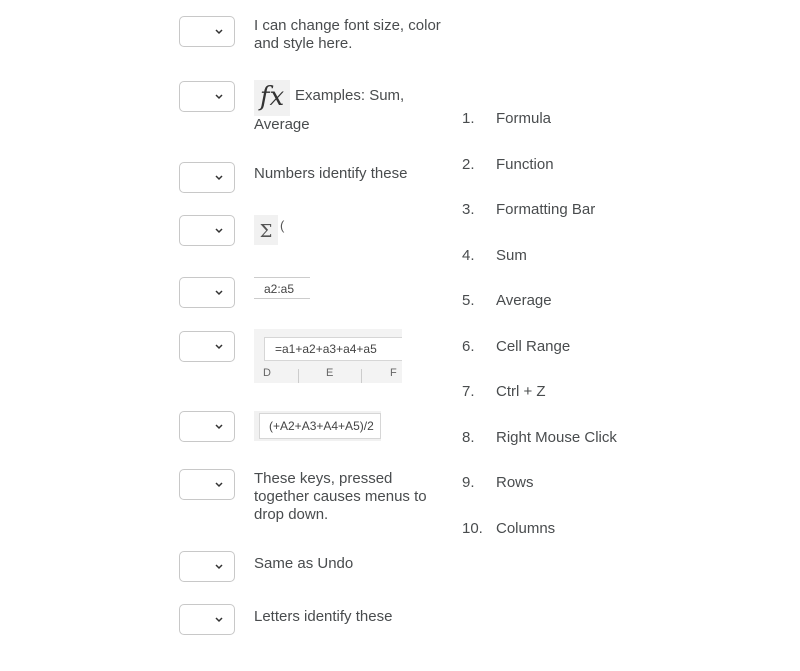 This screenshot has height=671, width=800. I want to click on sigma-paren: (, so click(282, 225).